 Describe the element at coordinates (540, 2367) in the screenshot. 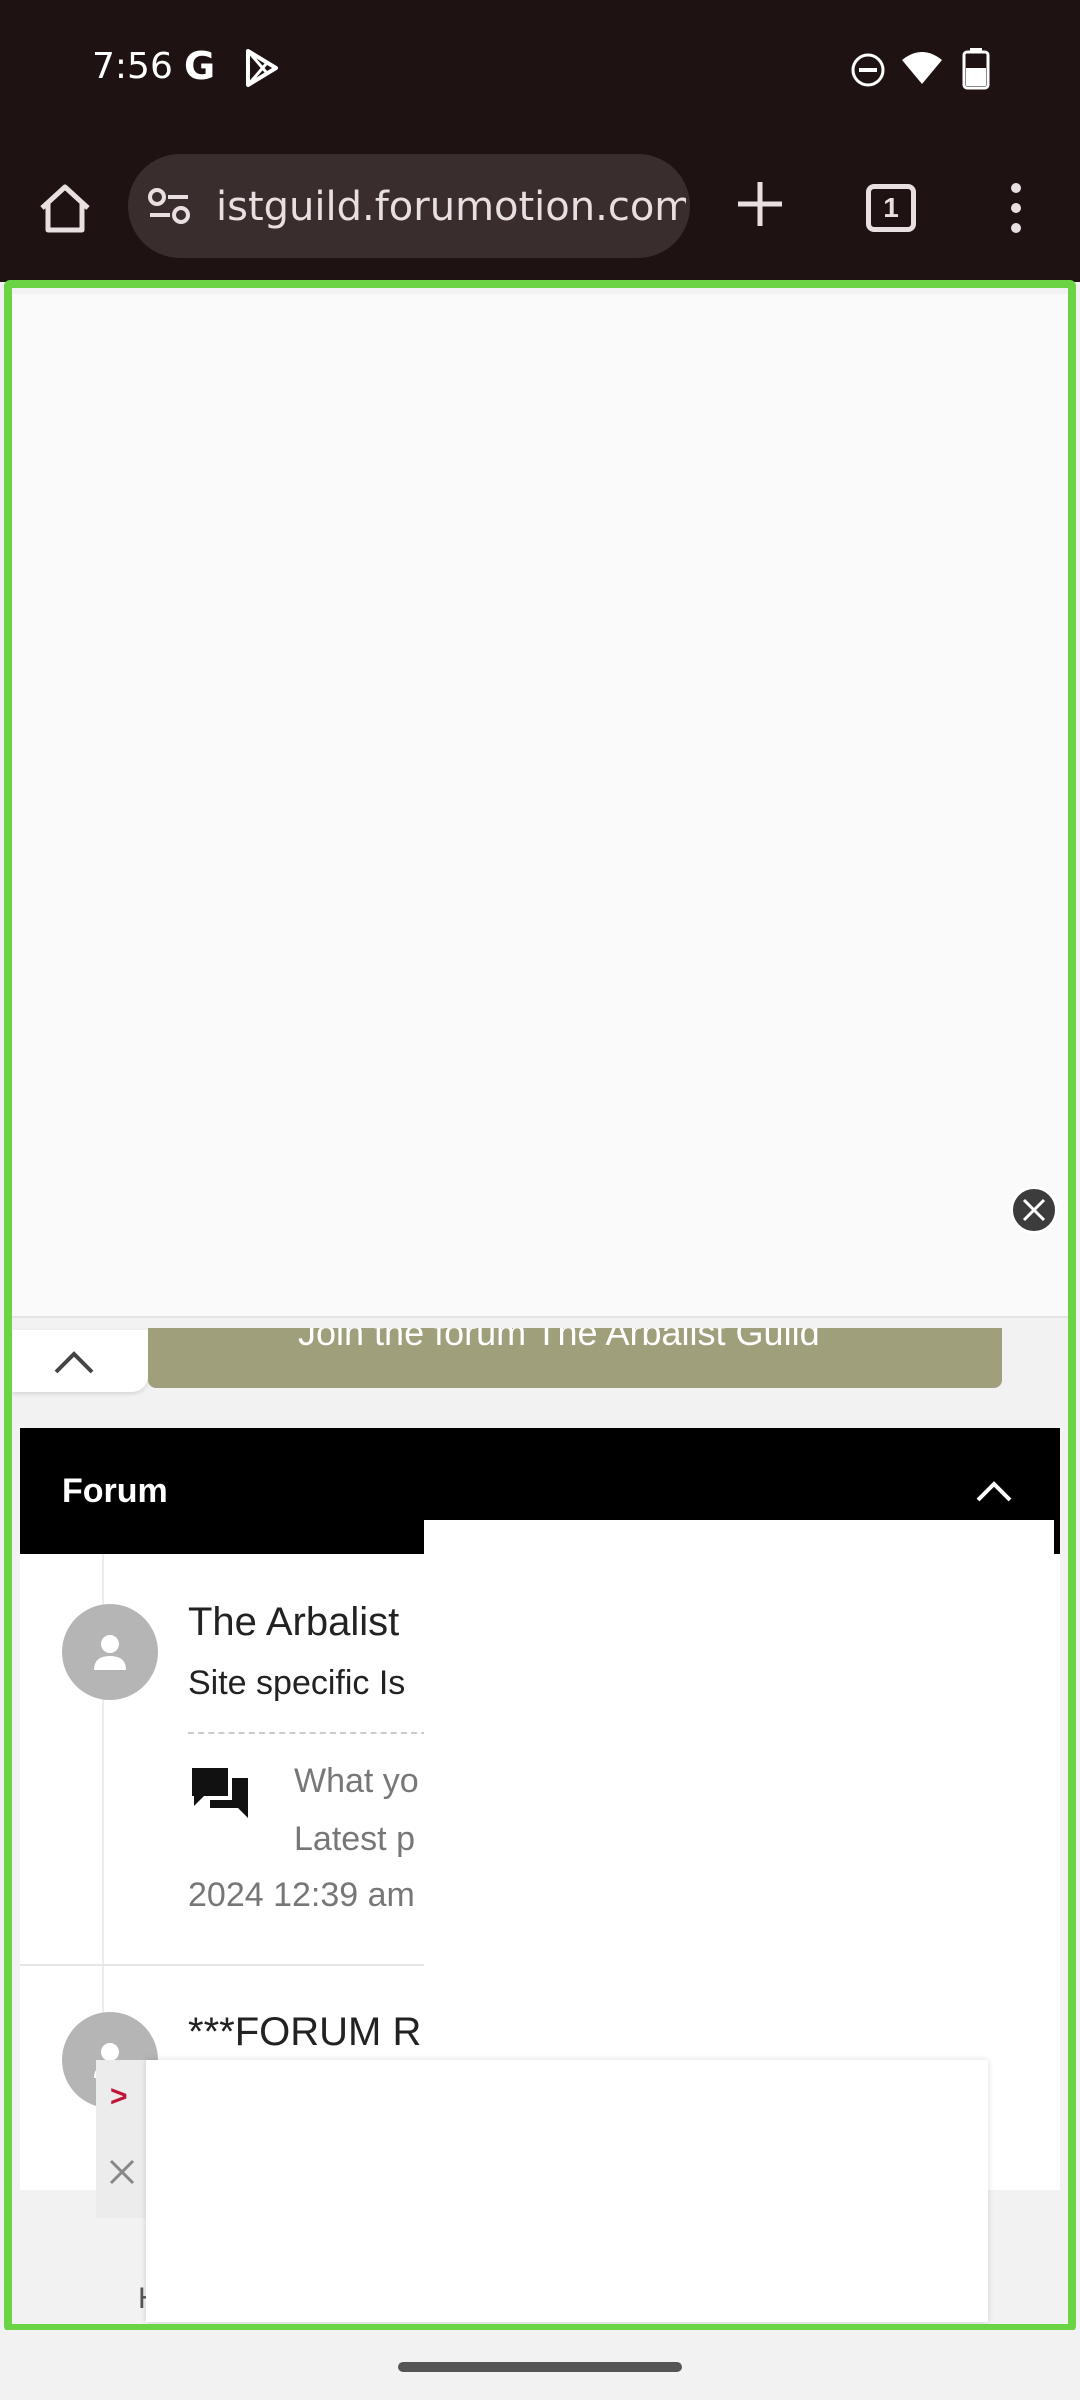

I see `home-indicator` at that location.